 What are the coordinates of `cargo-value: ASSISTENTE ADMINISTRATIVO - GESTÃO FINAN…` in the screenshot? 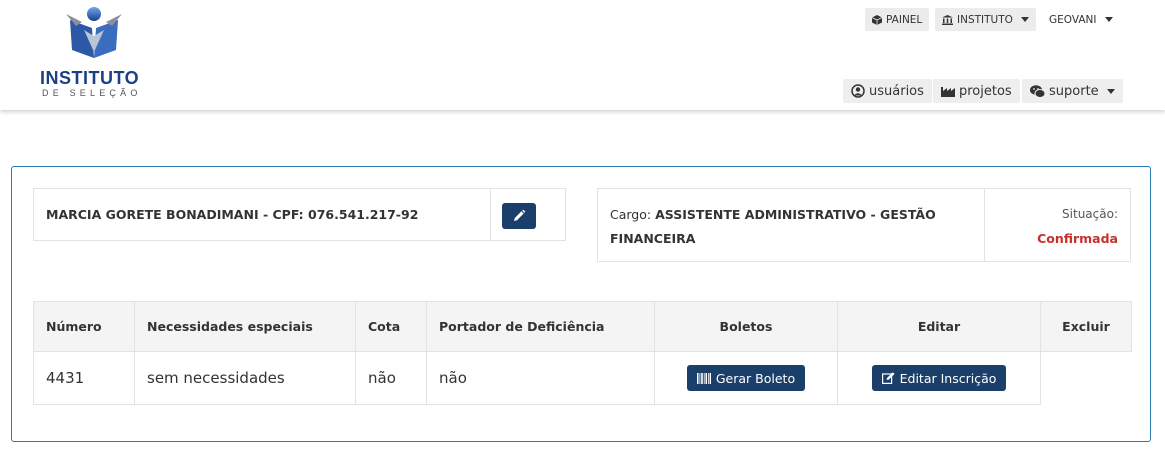 It's located at (773, 226).